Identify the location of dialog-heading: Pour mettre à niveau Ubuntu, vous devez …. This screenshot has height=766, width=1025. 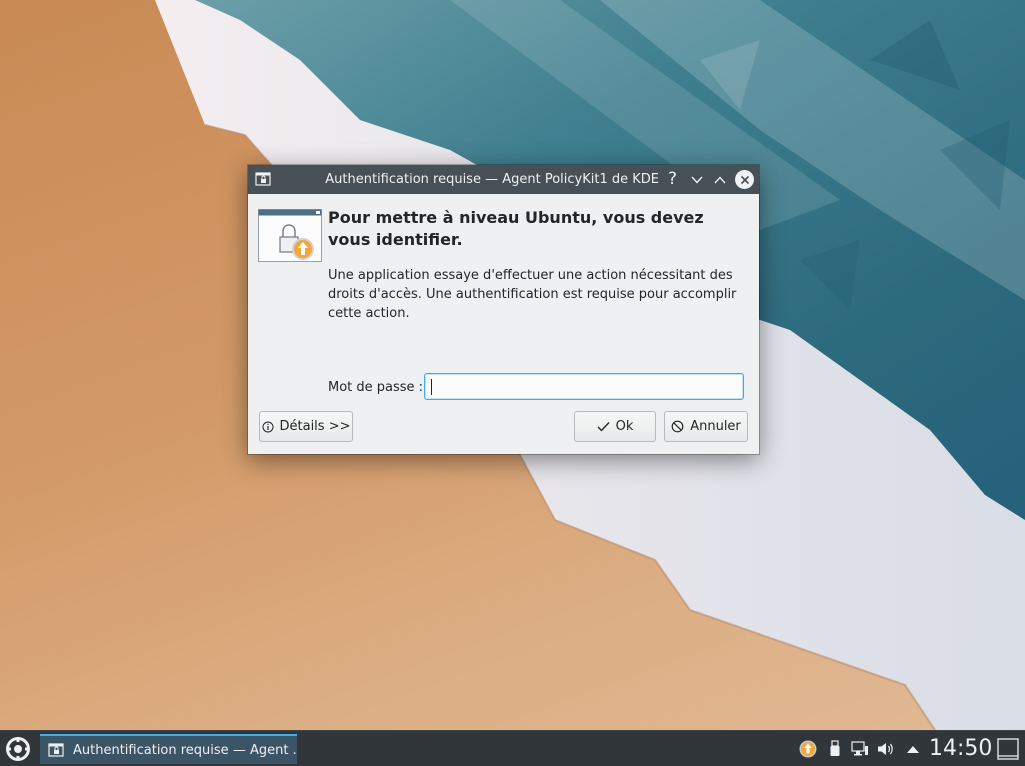
(516, 228).